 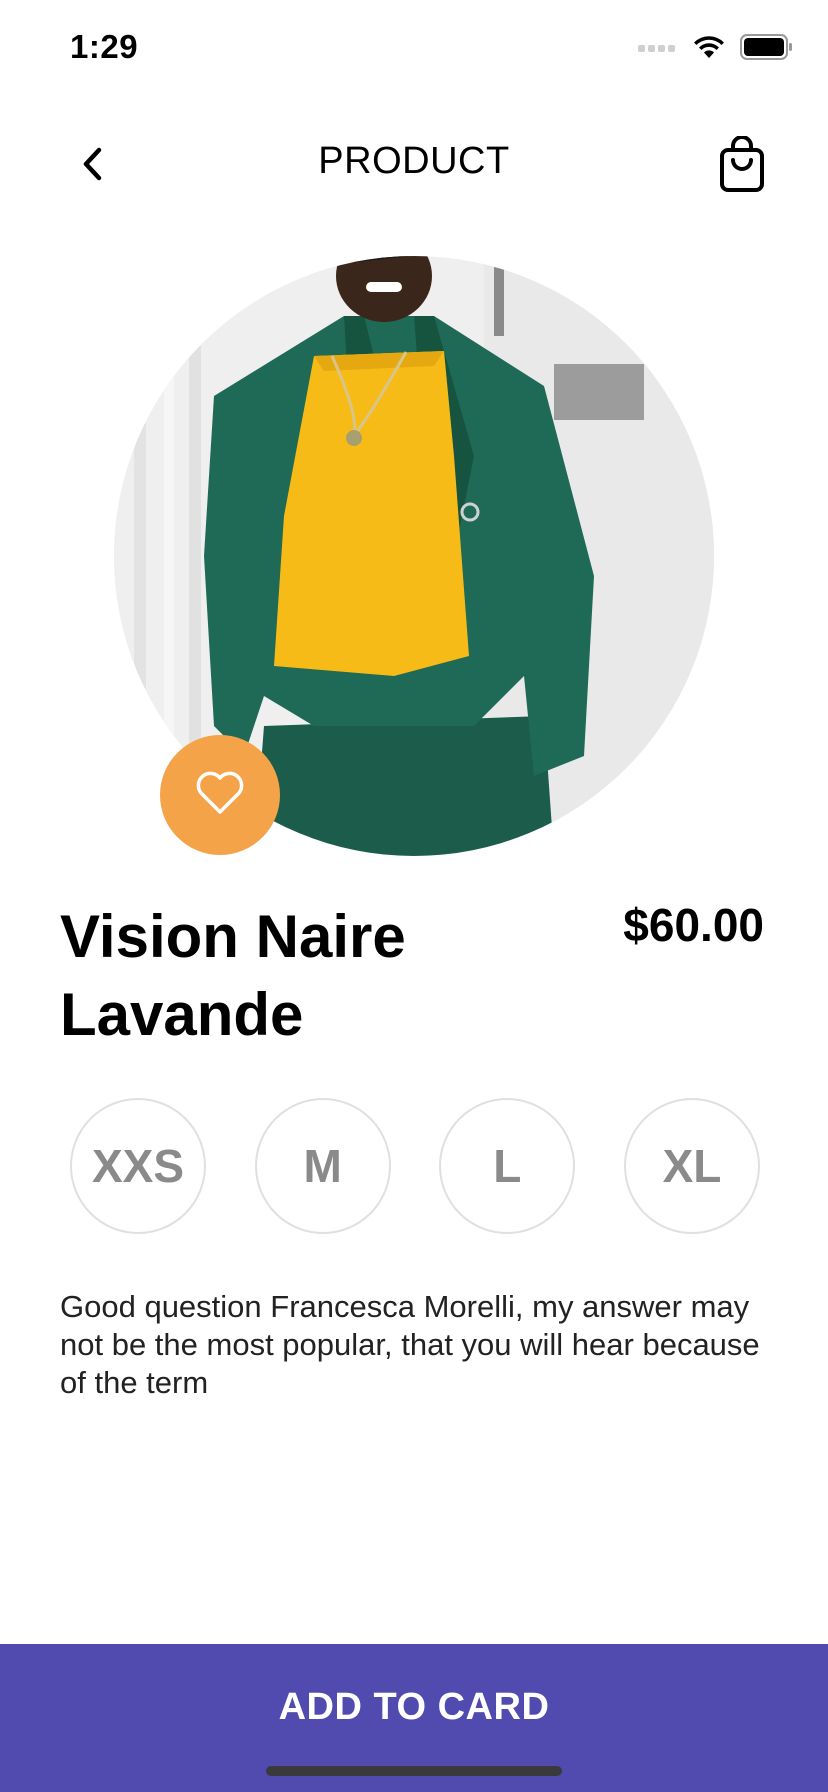 What do you see at coordinates (709, 49) in the screenshot?
I see `wifi-icon` at bounding box center [709, 49].